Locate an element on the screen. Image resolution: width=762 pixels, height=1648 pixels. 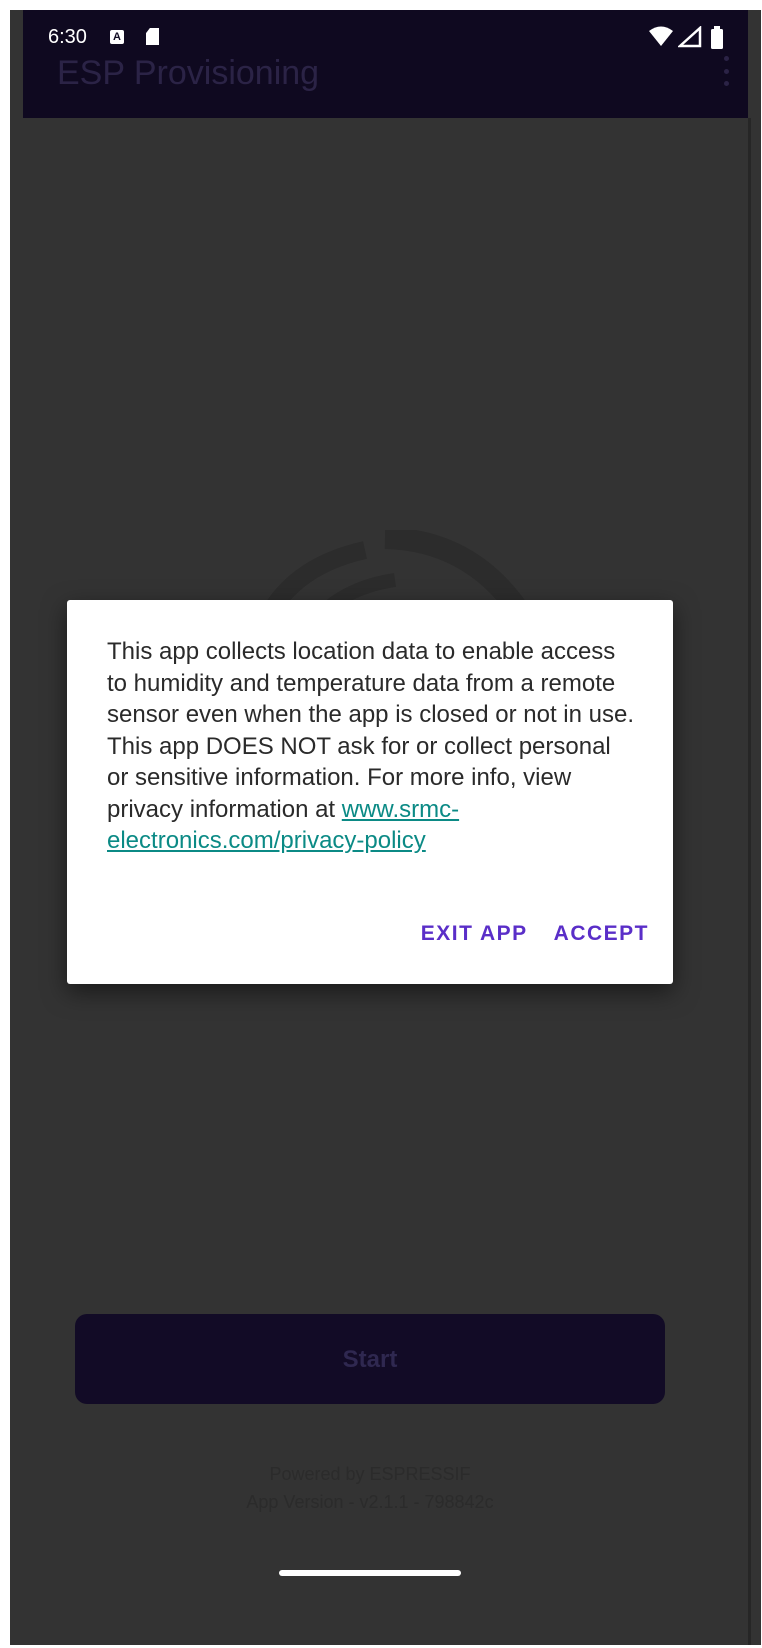
home-indicator is located at coordinates (370, 1573).